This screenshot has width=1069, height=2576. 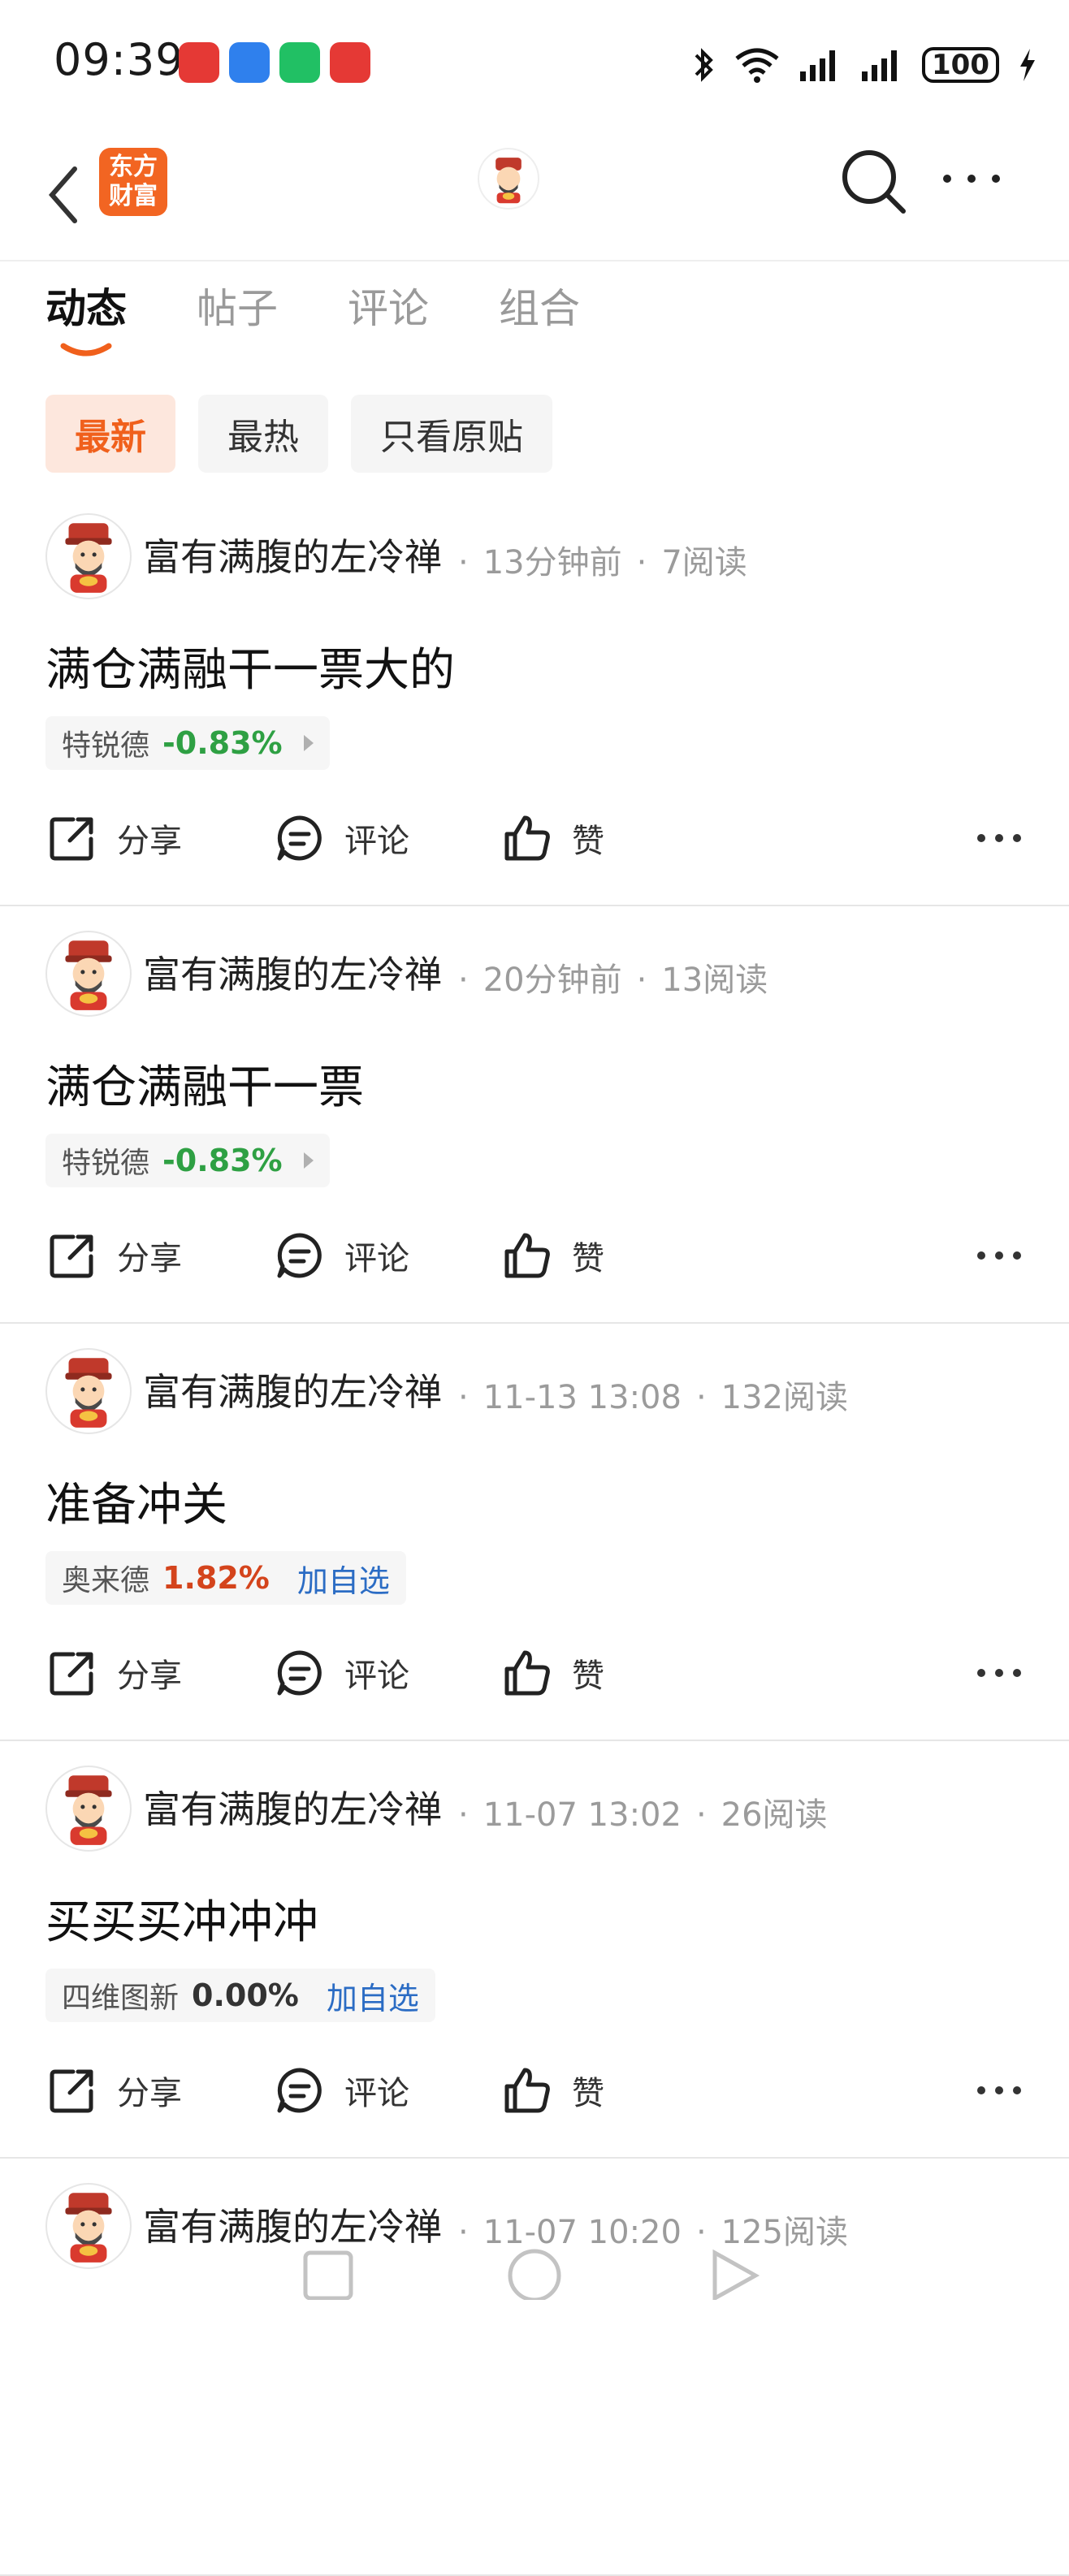 I want to click on post-time: 11-07 13:02, so click(x=582, y=1815).